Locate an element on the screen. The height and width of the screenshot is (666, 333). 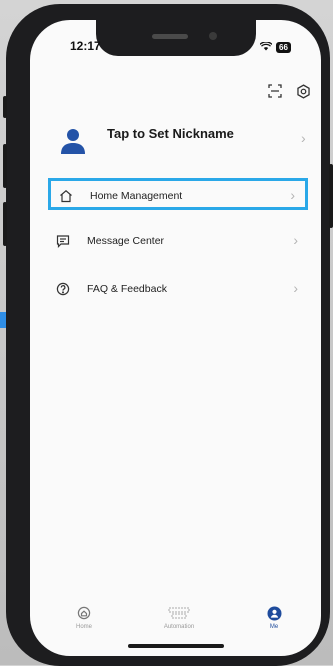
nav-label-home: Home is located at coordinates (83, 627).